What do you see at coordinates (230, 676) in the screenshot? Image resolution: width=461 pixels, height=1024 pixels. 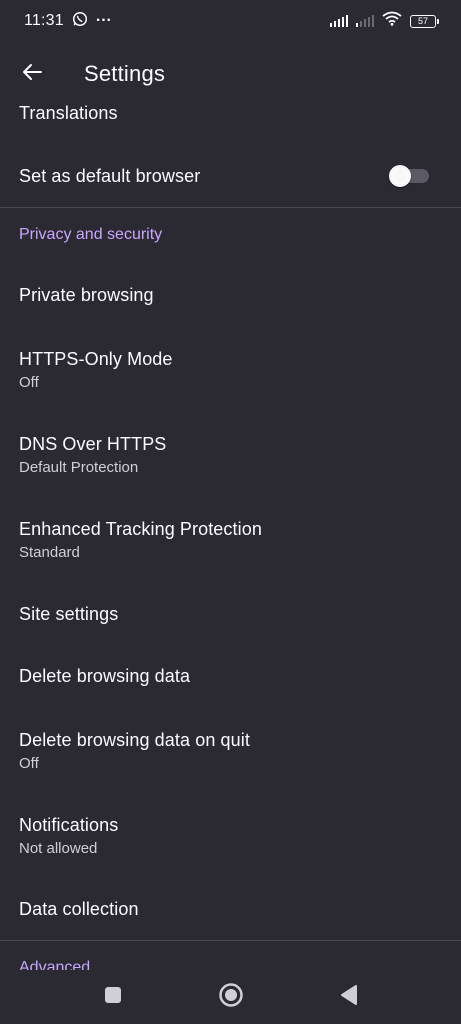 I see `delete-browsing-data-item: Delete browsing data` at bounding box center [230, 676].